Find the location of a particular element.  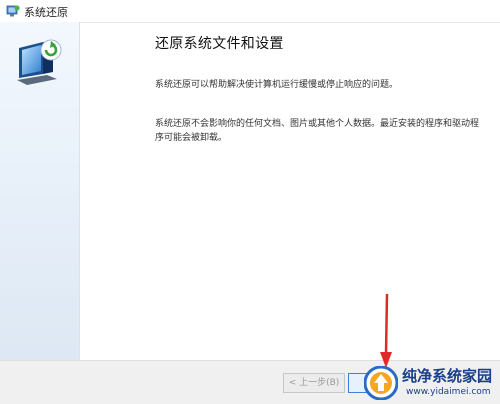

page-heading: 还原系统文件和设置 is located at coordinates (219, 44).